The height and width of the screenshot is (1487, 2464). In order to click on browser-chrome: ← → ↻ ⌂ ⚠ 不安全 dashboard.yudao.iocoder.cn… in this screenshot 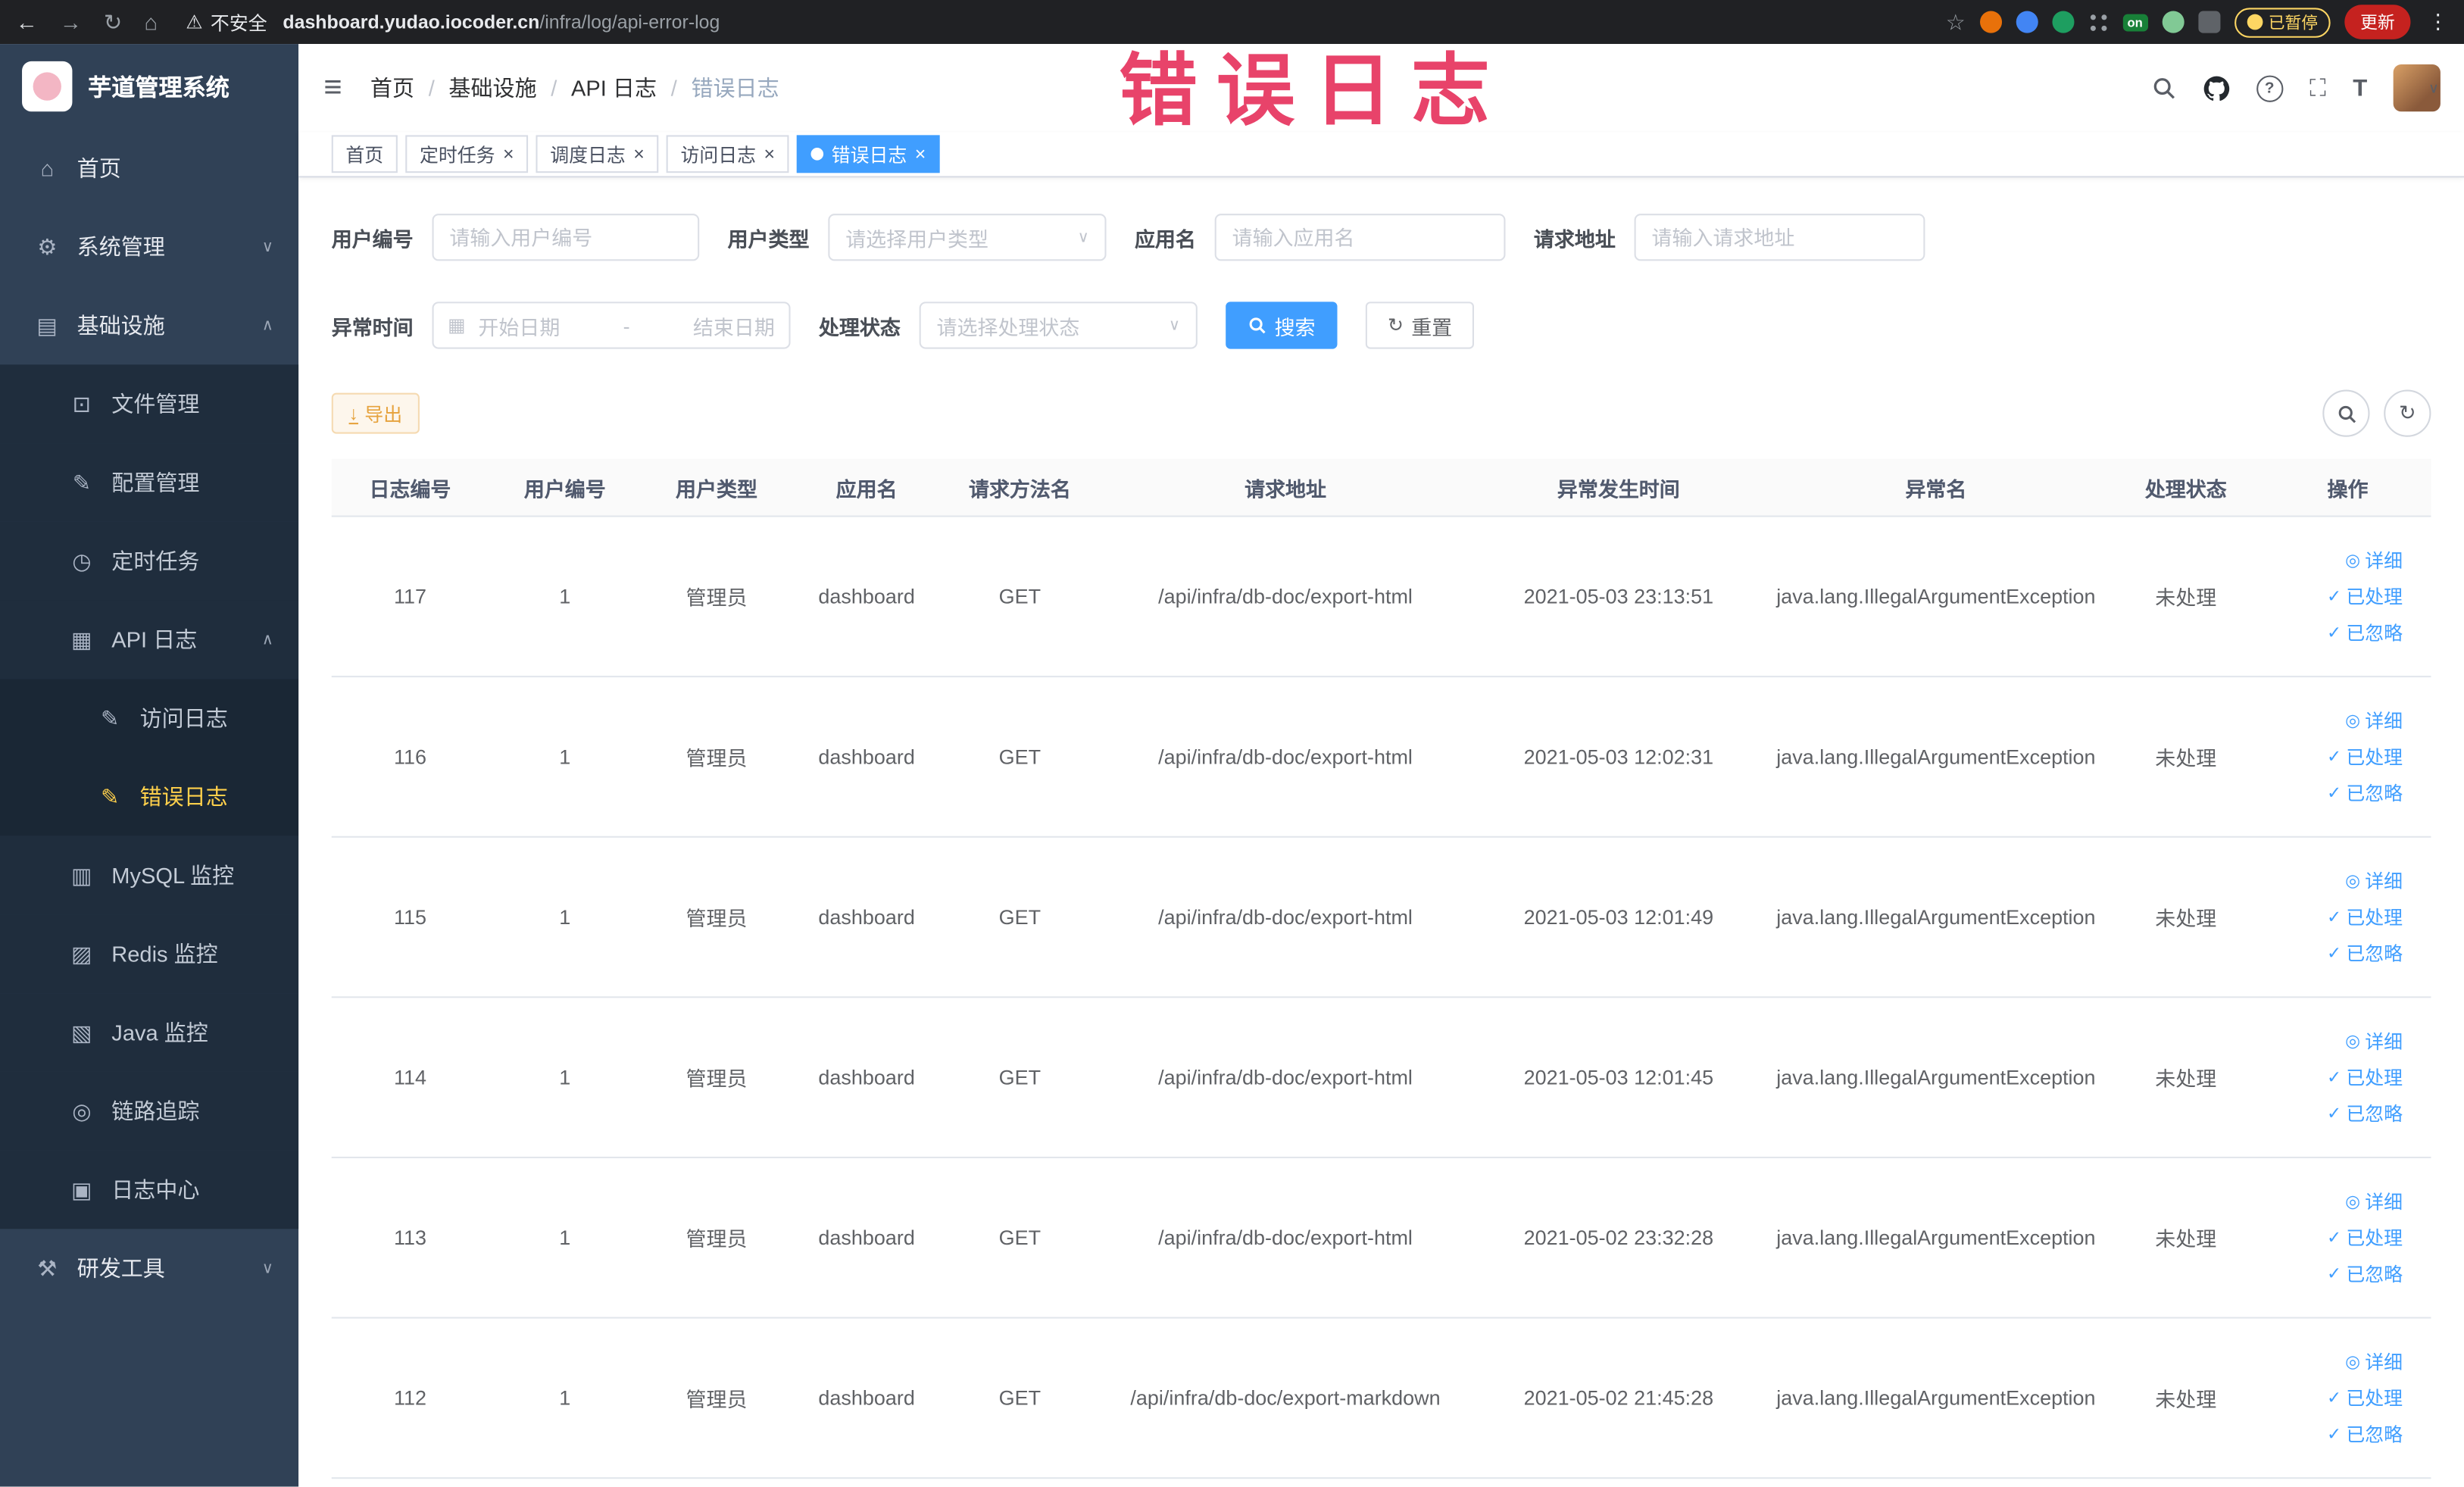, I will do `click(1232, 22)`.